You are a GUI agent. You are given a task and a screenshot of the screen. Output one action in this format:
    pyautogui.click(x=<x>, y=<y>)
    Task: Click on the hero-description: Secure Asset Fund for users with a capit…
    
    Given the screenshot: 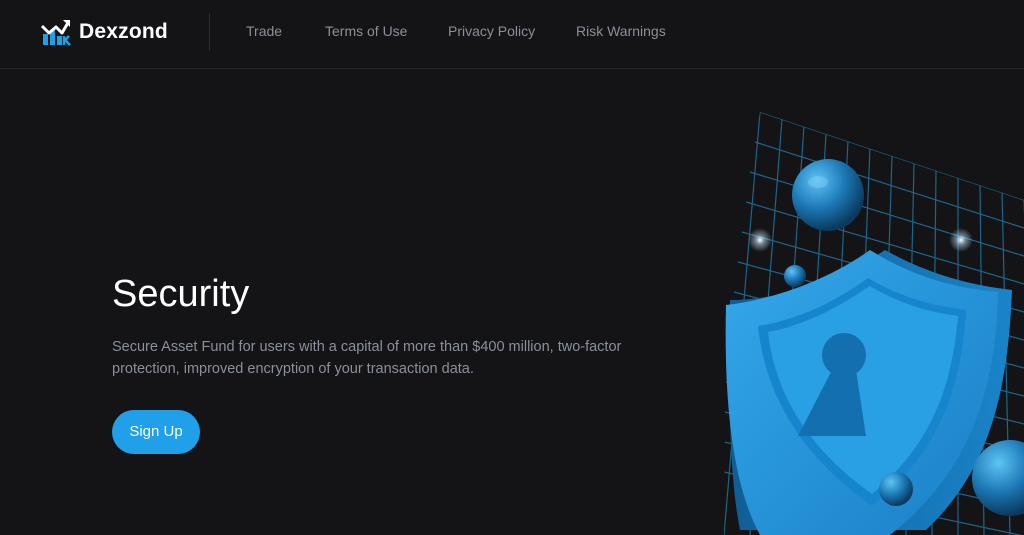 What is the action you would take?
    pyautogui.click(x=367, y=358)
    